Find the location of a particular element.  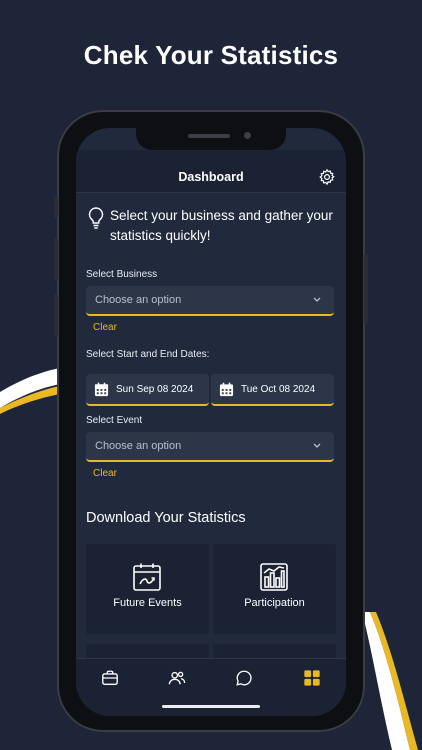

phone-power-button is located at coordinates (366, 289).